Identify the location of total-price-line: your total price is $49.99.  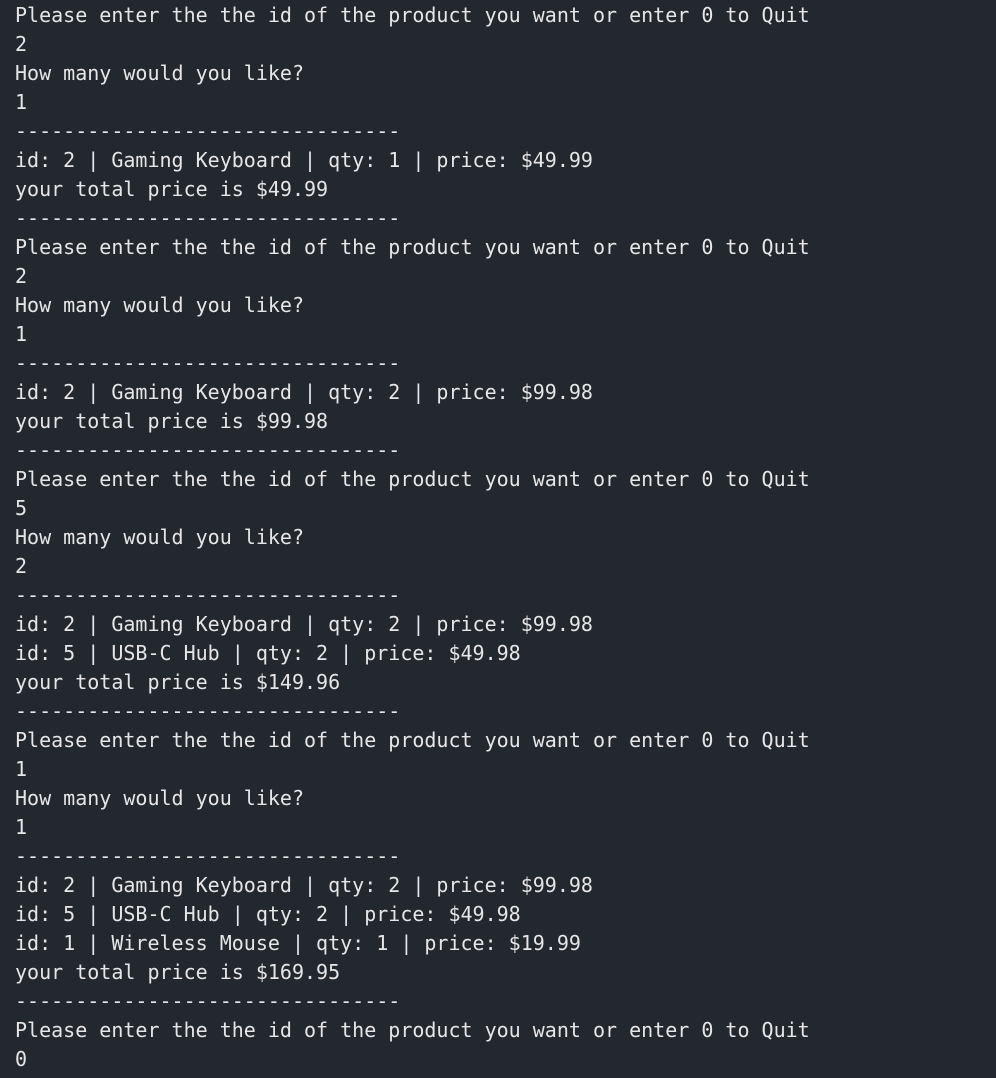
(172, 189).